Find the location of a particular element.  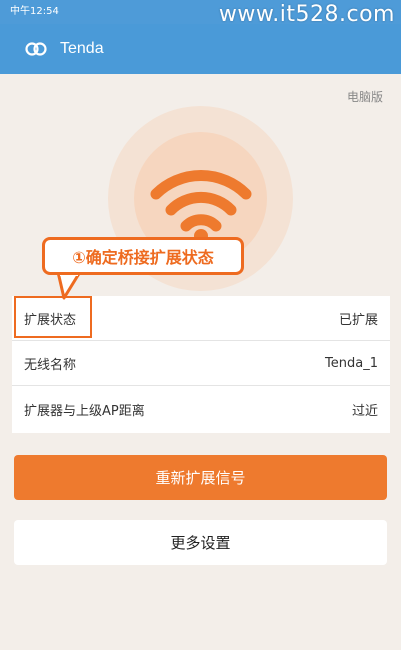

annotation-callout: ①确定桥接扩展状态 is located at coordinates (143, 256).